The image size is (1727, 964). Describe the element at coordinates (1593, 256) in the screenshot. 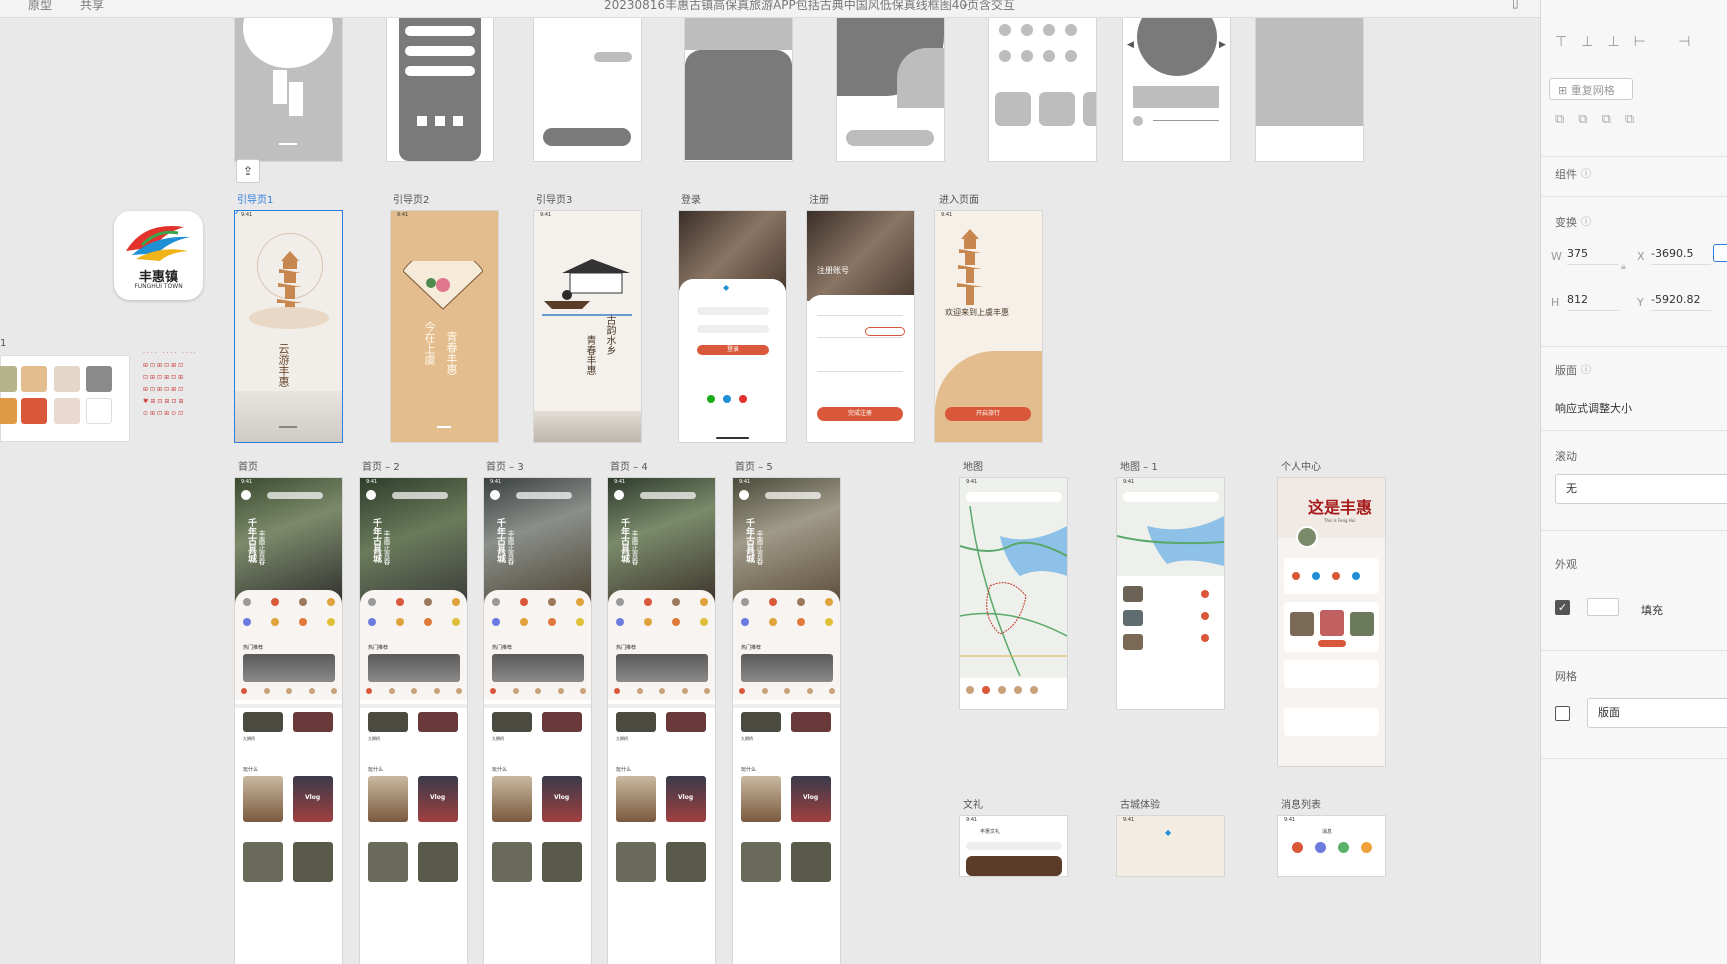

I see `width-input: 375` at that location.